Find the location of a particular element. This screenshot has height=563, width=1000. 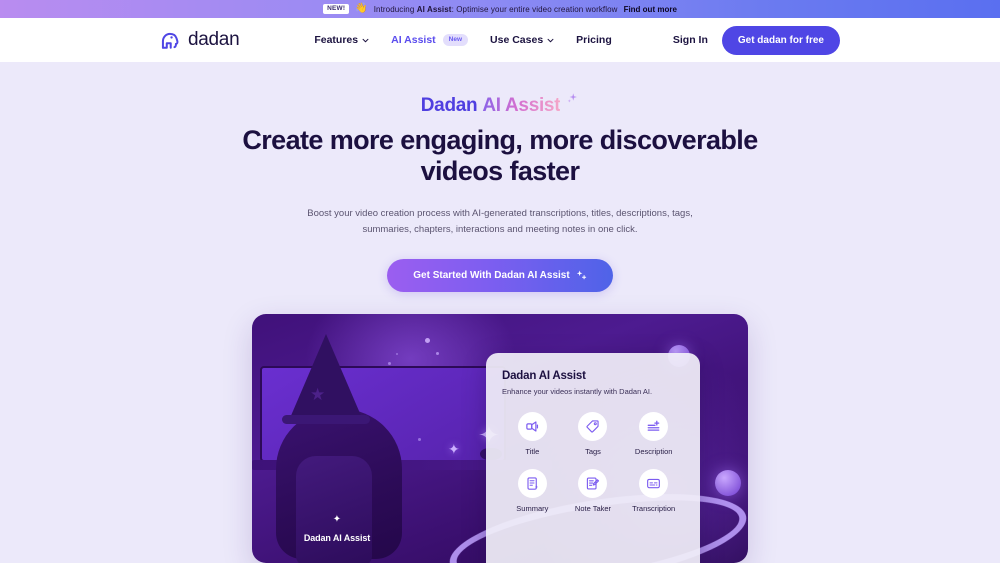

hero-eyebrow: Dadan AI Assist is located at coordinates (499, 104).